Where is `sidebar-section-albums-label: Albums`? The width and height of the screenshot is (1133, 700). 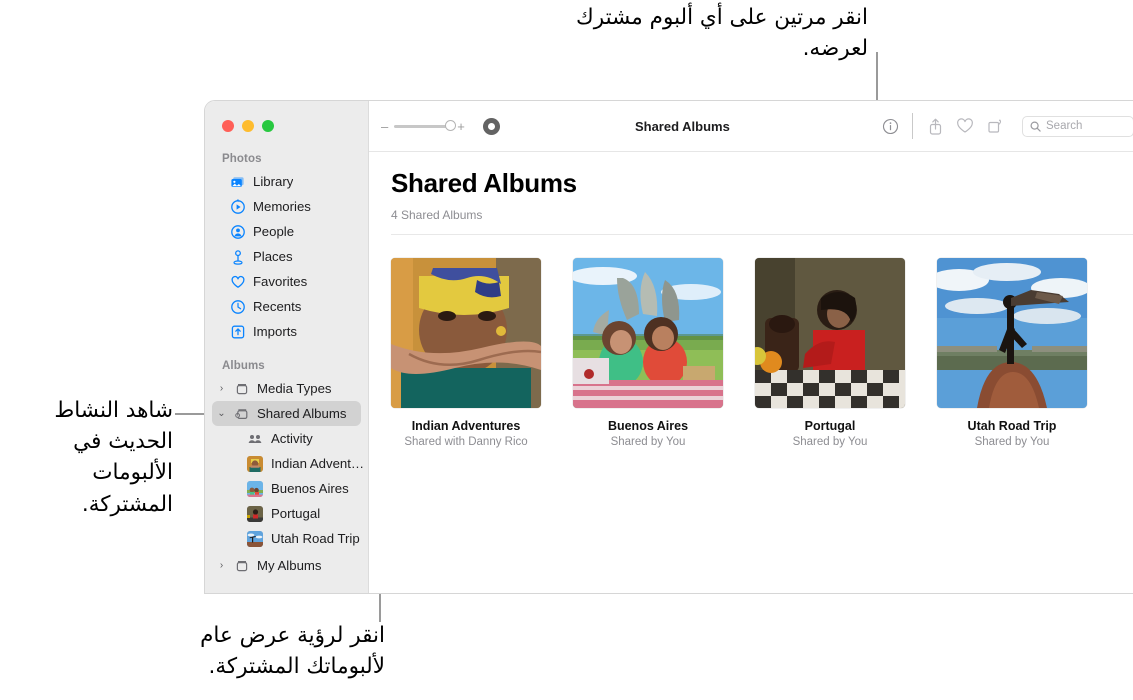
sidebar-section-albums-label: Albums is located at coordinates (243, 366).